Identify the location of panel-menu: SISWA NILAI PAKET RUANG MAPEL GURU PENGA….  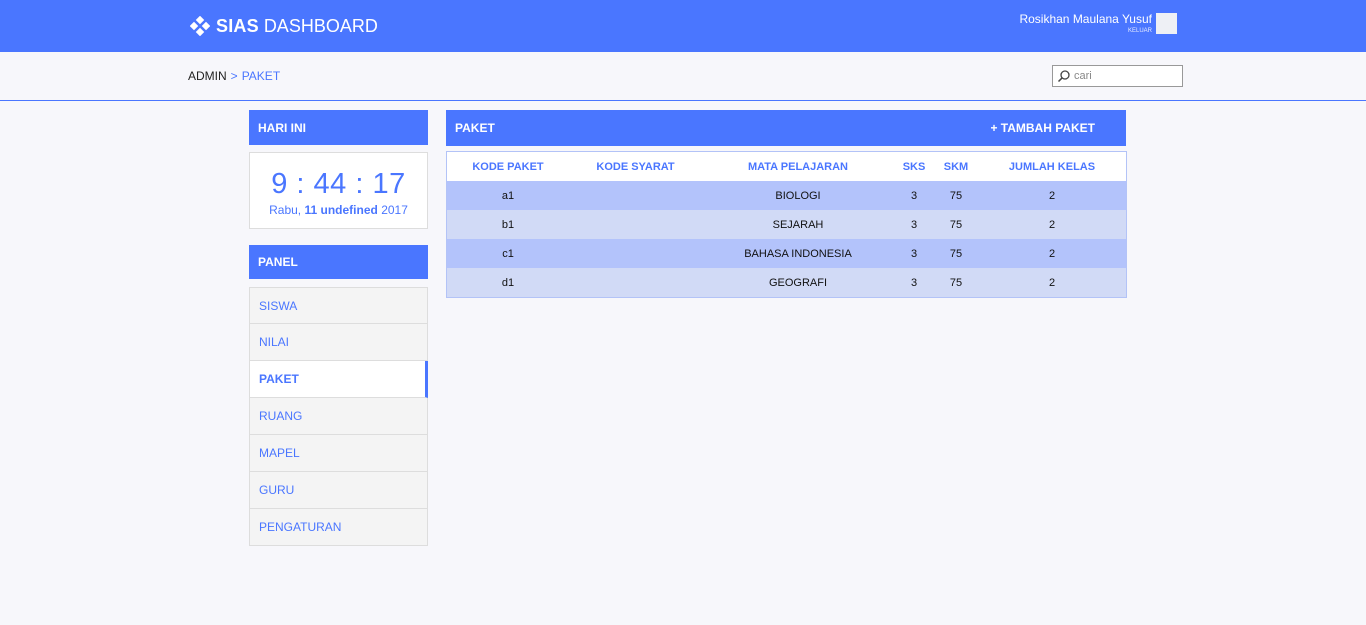
(338, 416).